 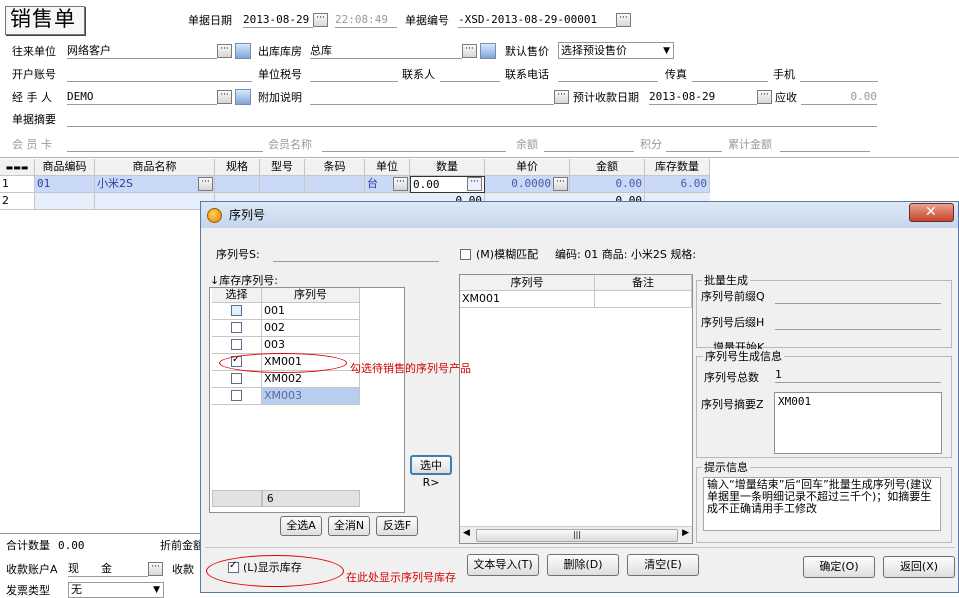 I want to click on customer-field: 网络客户, so click(x=142, y=51).